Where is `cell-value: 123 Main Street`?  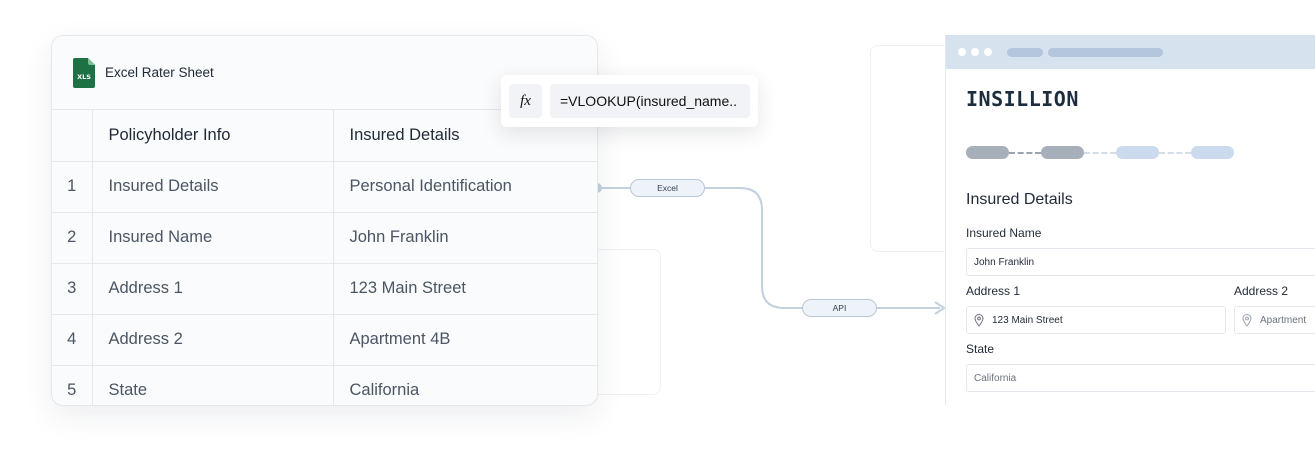 cell-value: 123 Main Street is located at coordinates (465, 289).